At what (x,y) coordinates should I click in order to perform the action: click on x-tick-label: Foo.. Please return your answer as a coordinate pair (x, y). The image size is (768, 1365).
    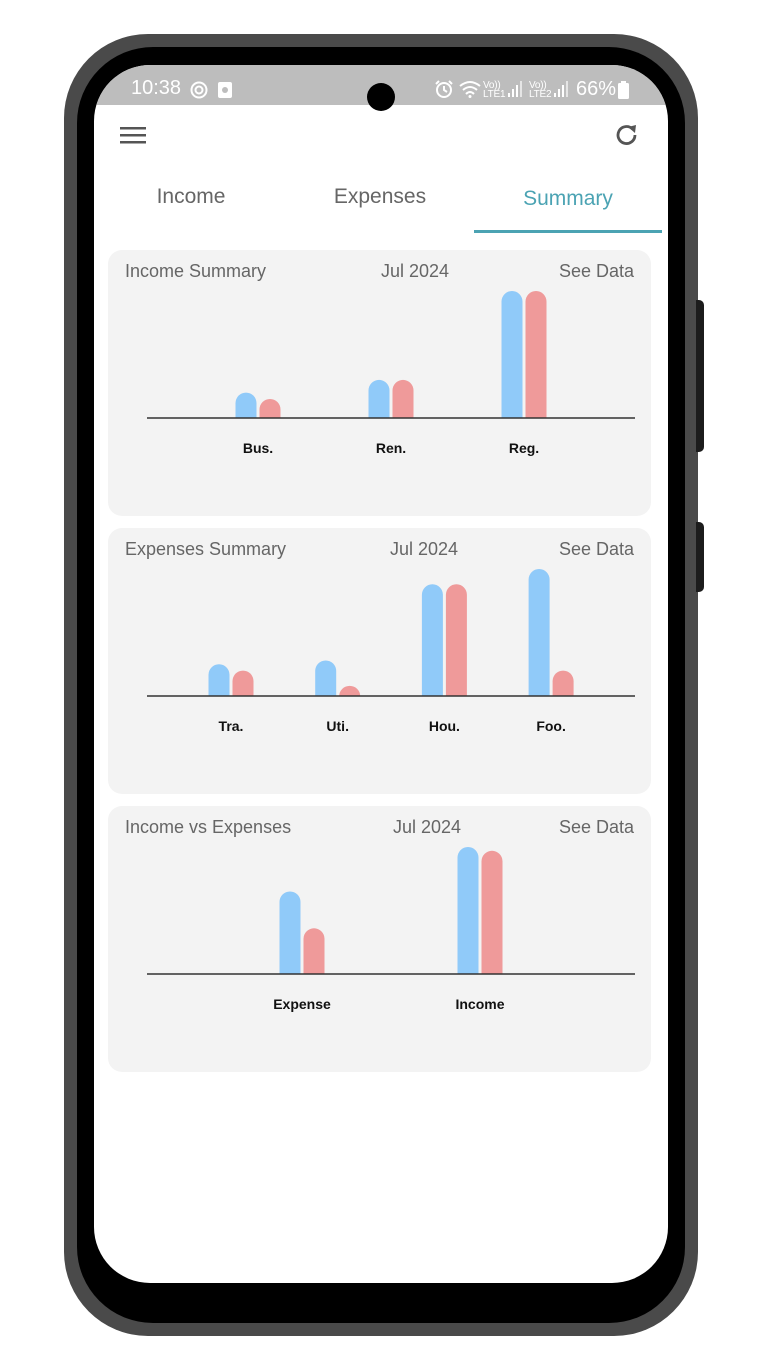
    Looking at the image, I should click on (551, 726).